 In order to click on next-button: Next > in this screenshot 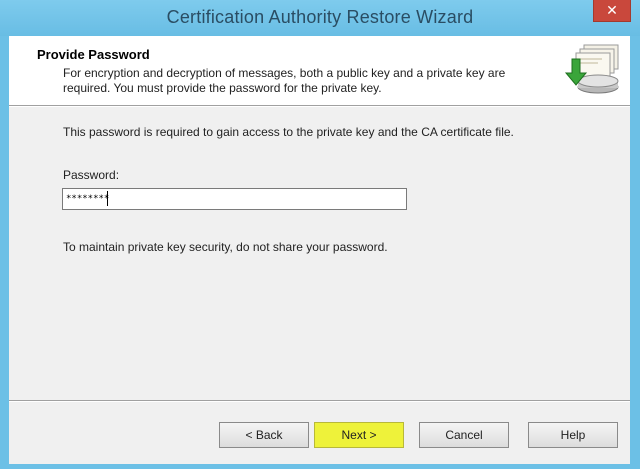, I will do `click(359, 435)`.